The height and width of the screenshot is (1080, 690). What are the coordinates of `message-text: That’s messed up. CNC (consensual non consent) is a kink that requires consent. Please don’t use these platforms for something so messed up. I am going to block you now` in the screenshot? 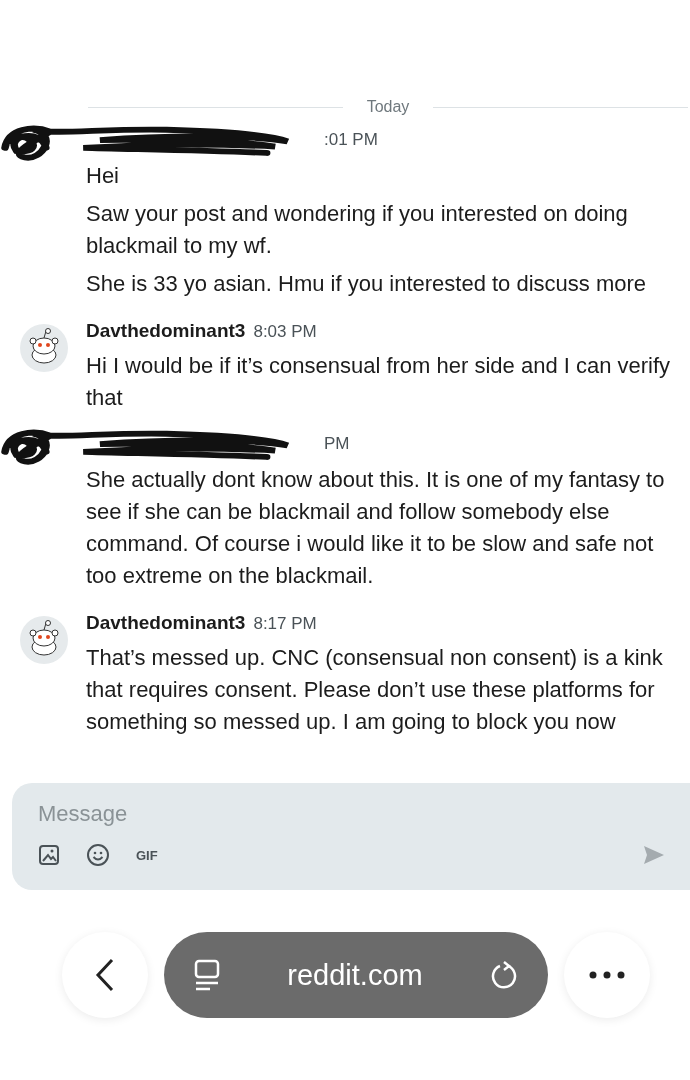 It's located at (375, 690).